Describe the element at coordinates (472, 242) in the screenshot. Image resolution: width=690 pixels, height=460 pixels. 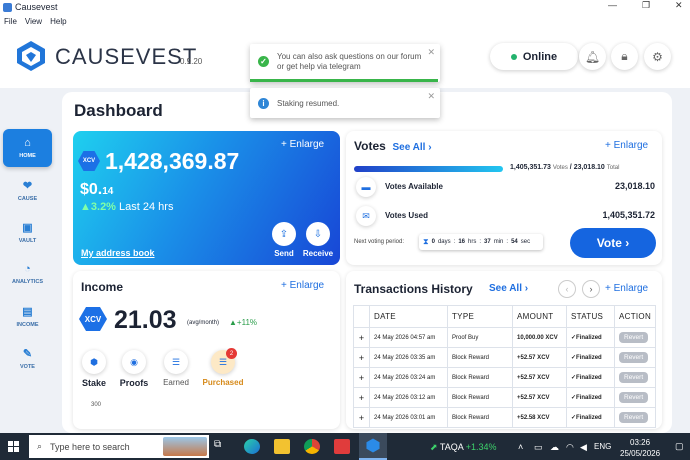
I see `hrs-unit: hrs` at that location.